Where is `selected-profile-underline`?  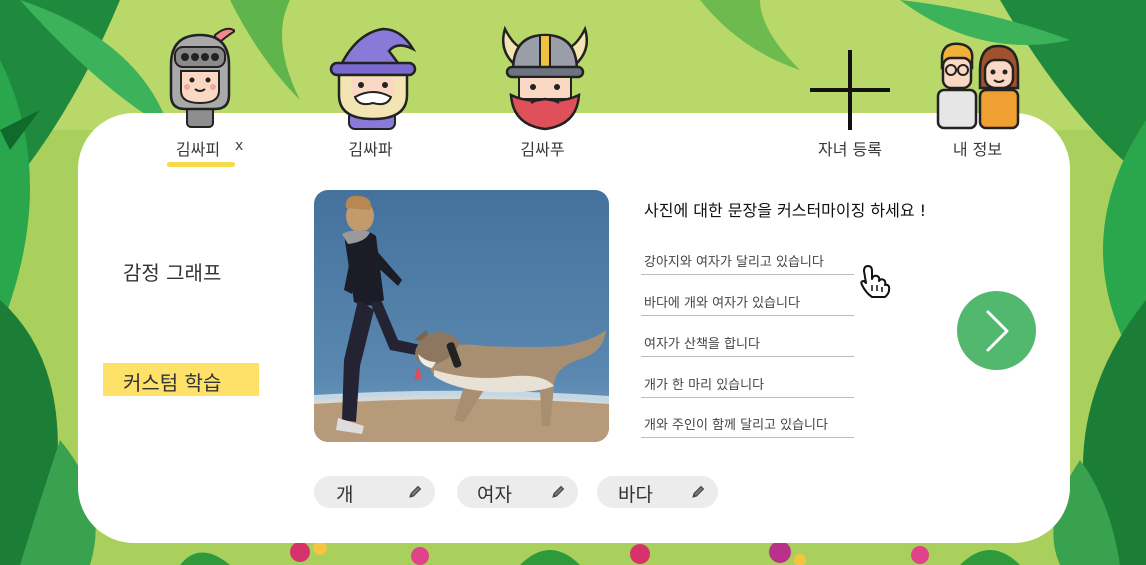
selected-profile-underline is located at coordinates (201, 164).